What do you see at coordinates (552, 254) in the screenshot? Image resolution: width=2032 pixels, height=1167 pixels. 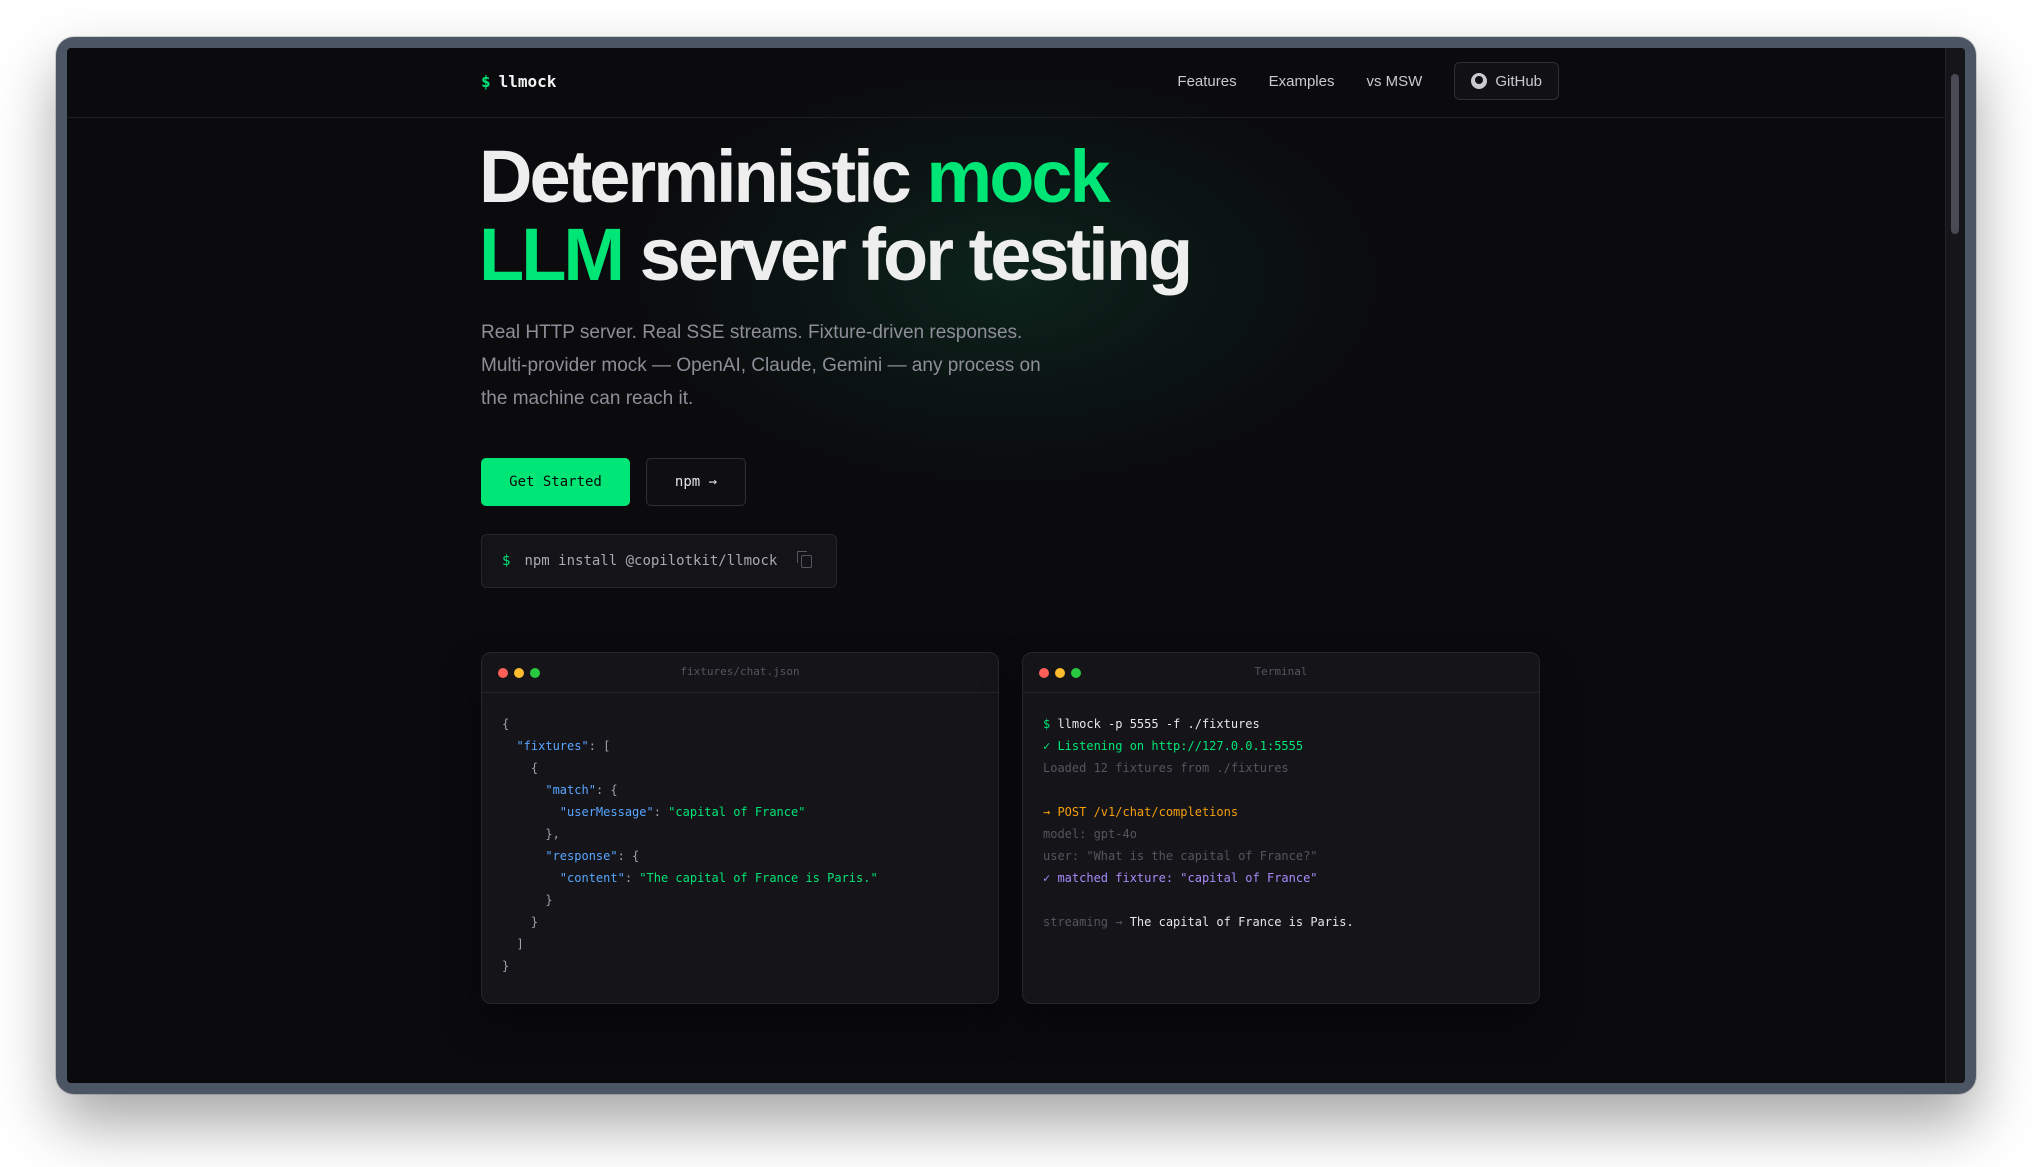 I see `hero-title-accent2: LLM` at bounding box center [552, 254].